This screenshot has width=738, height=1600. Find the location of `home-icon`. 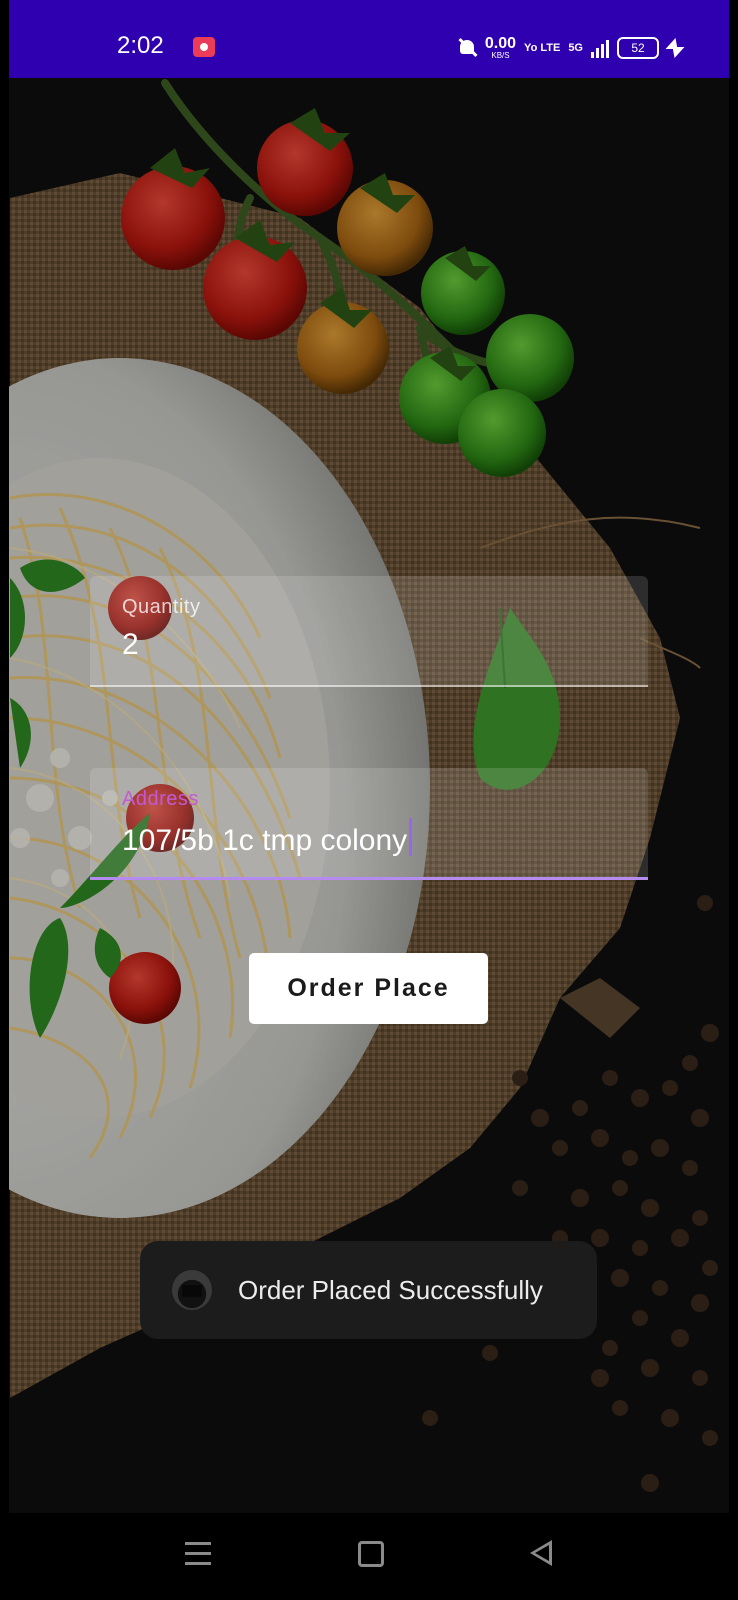

home-icon is located at coordinates (371, 1554).